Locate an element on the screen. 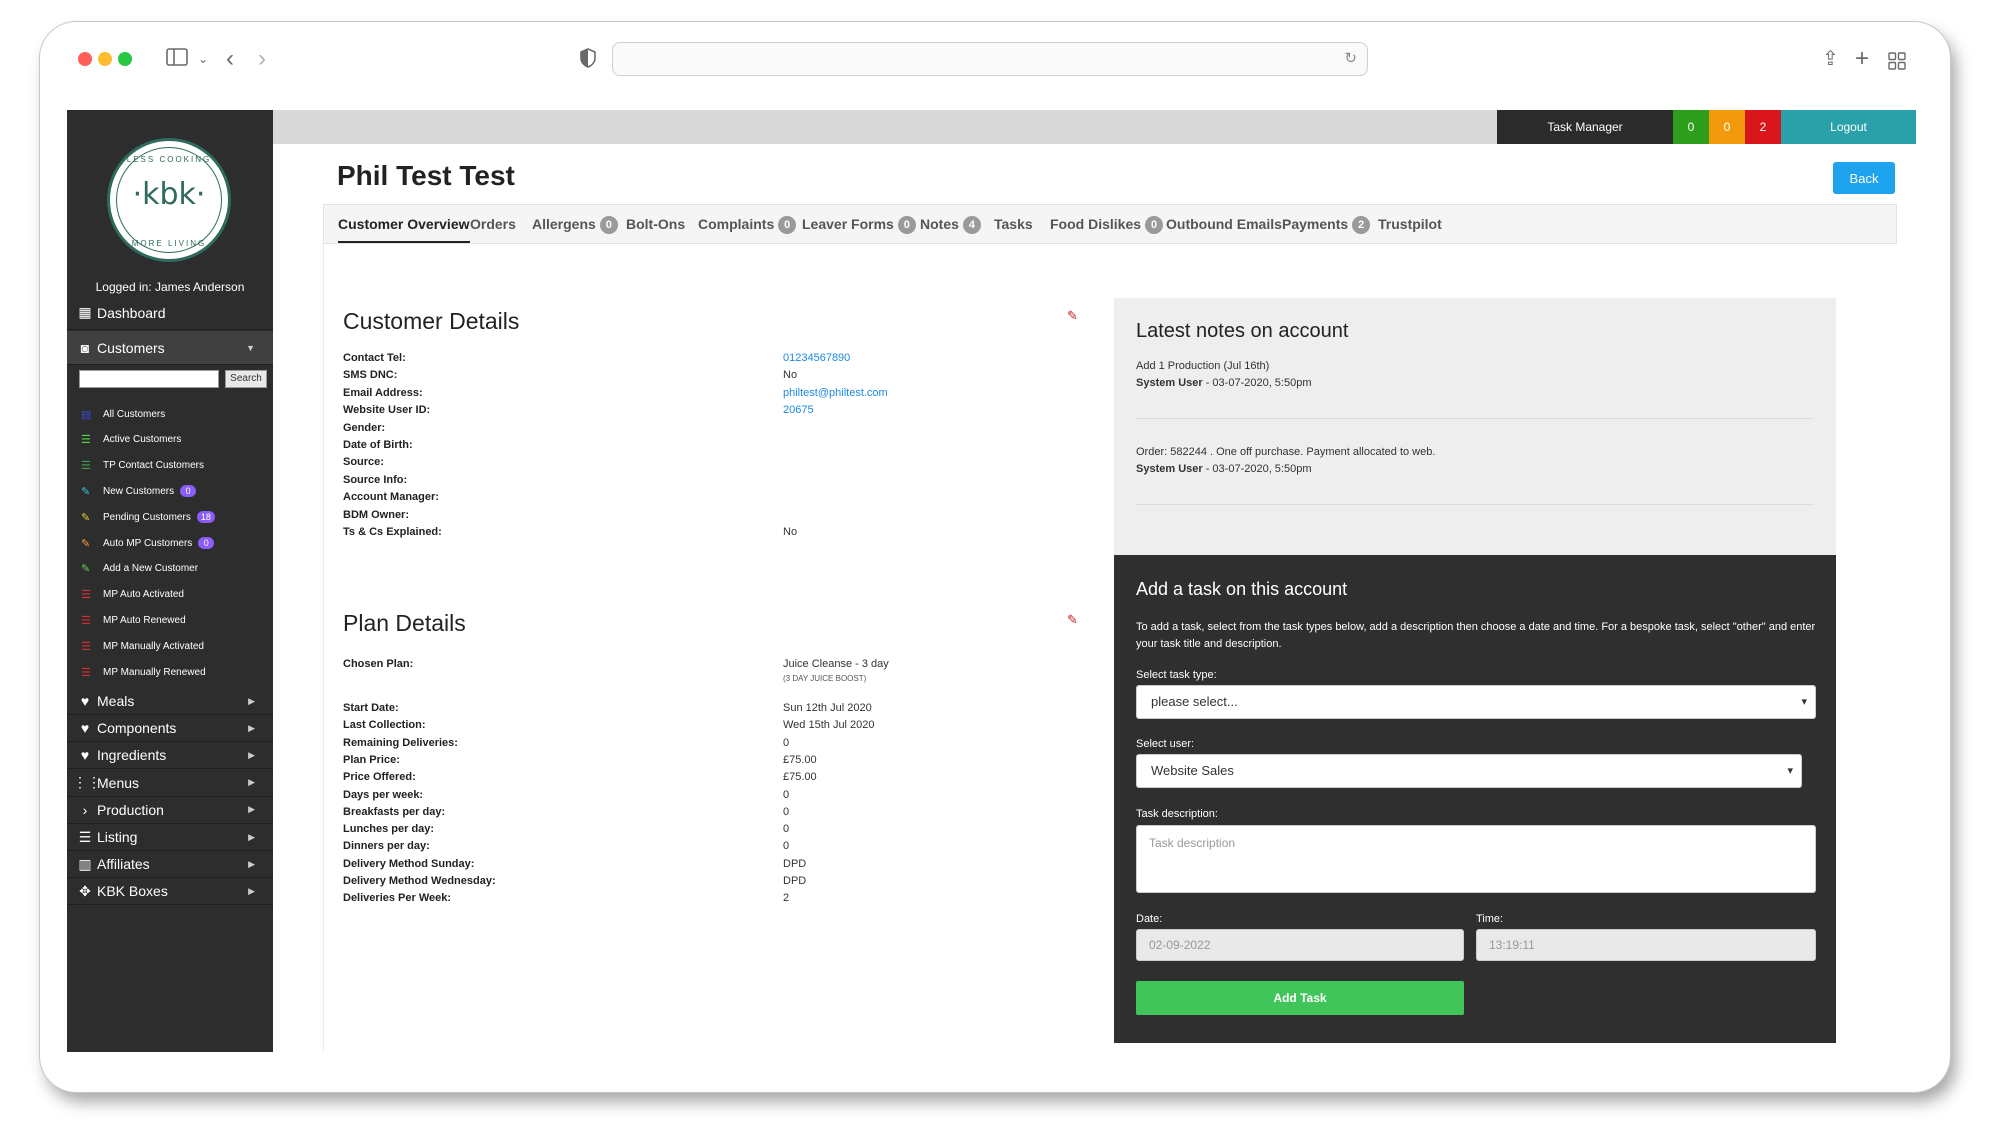  select-user-select: Website Sales ▾ is located at coordinates (1469, 771).